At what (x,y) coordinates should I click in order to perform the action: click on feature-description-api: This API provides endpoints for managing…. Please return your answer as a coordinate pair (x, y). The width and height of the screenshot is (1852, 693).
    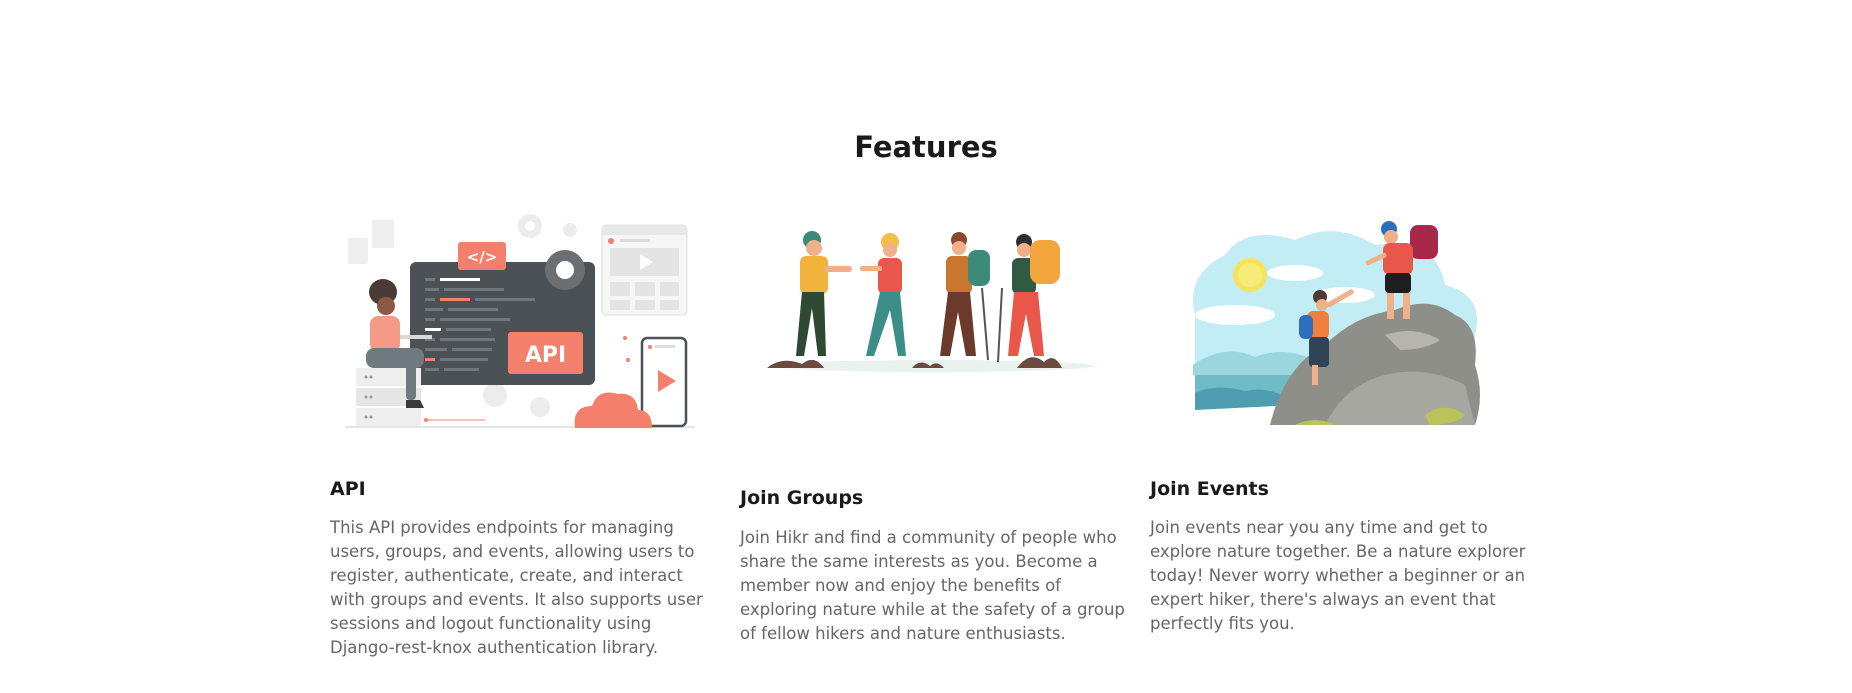
    Looking at the image, I should click on (516, 587).